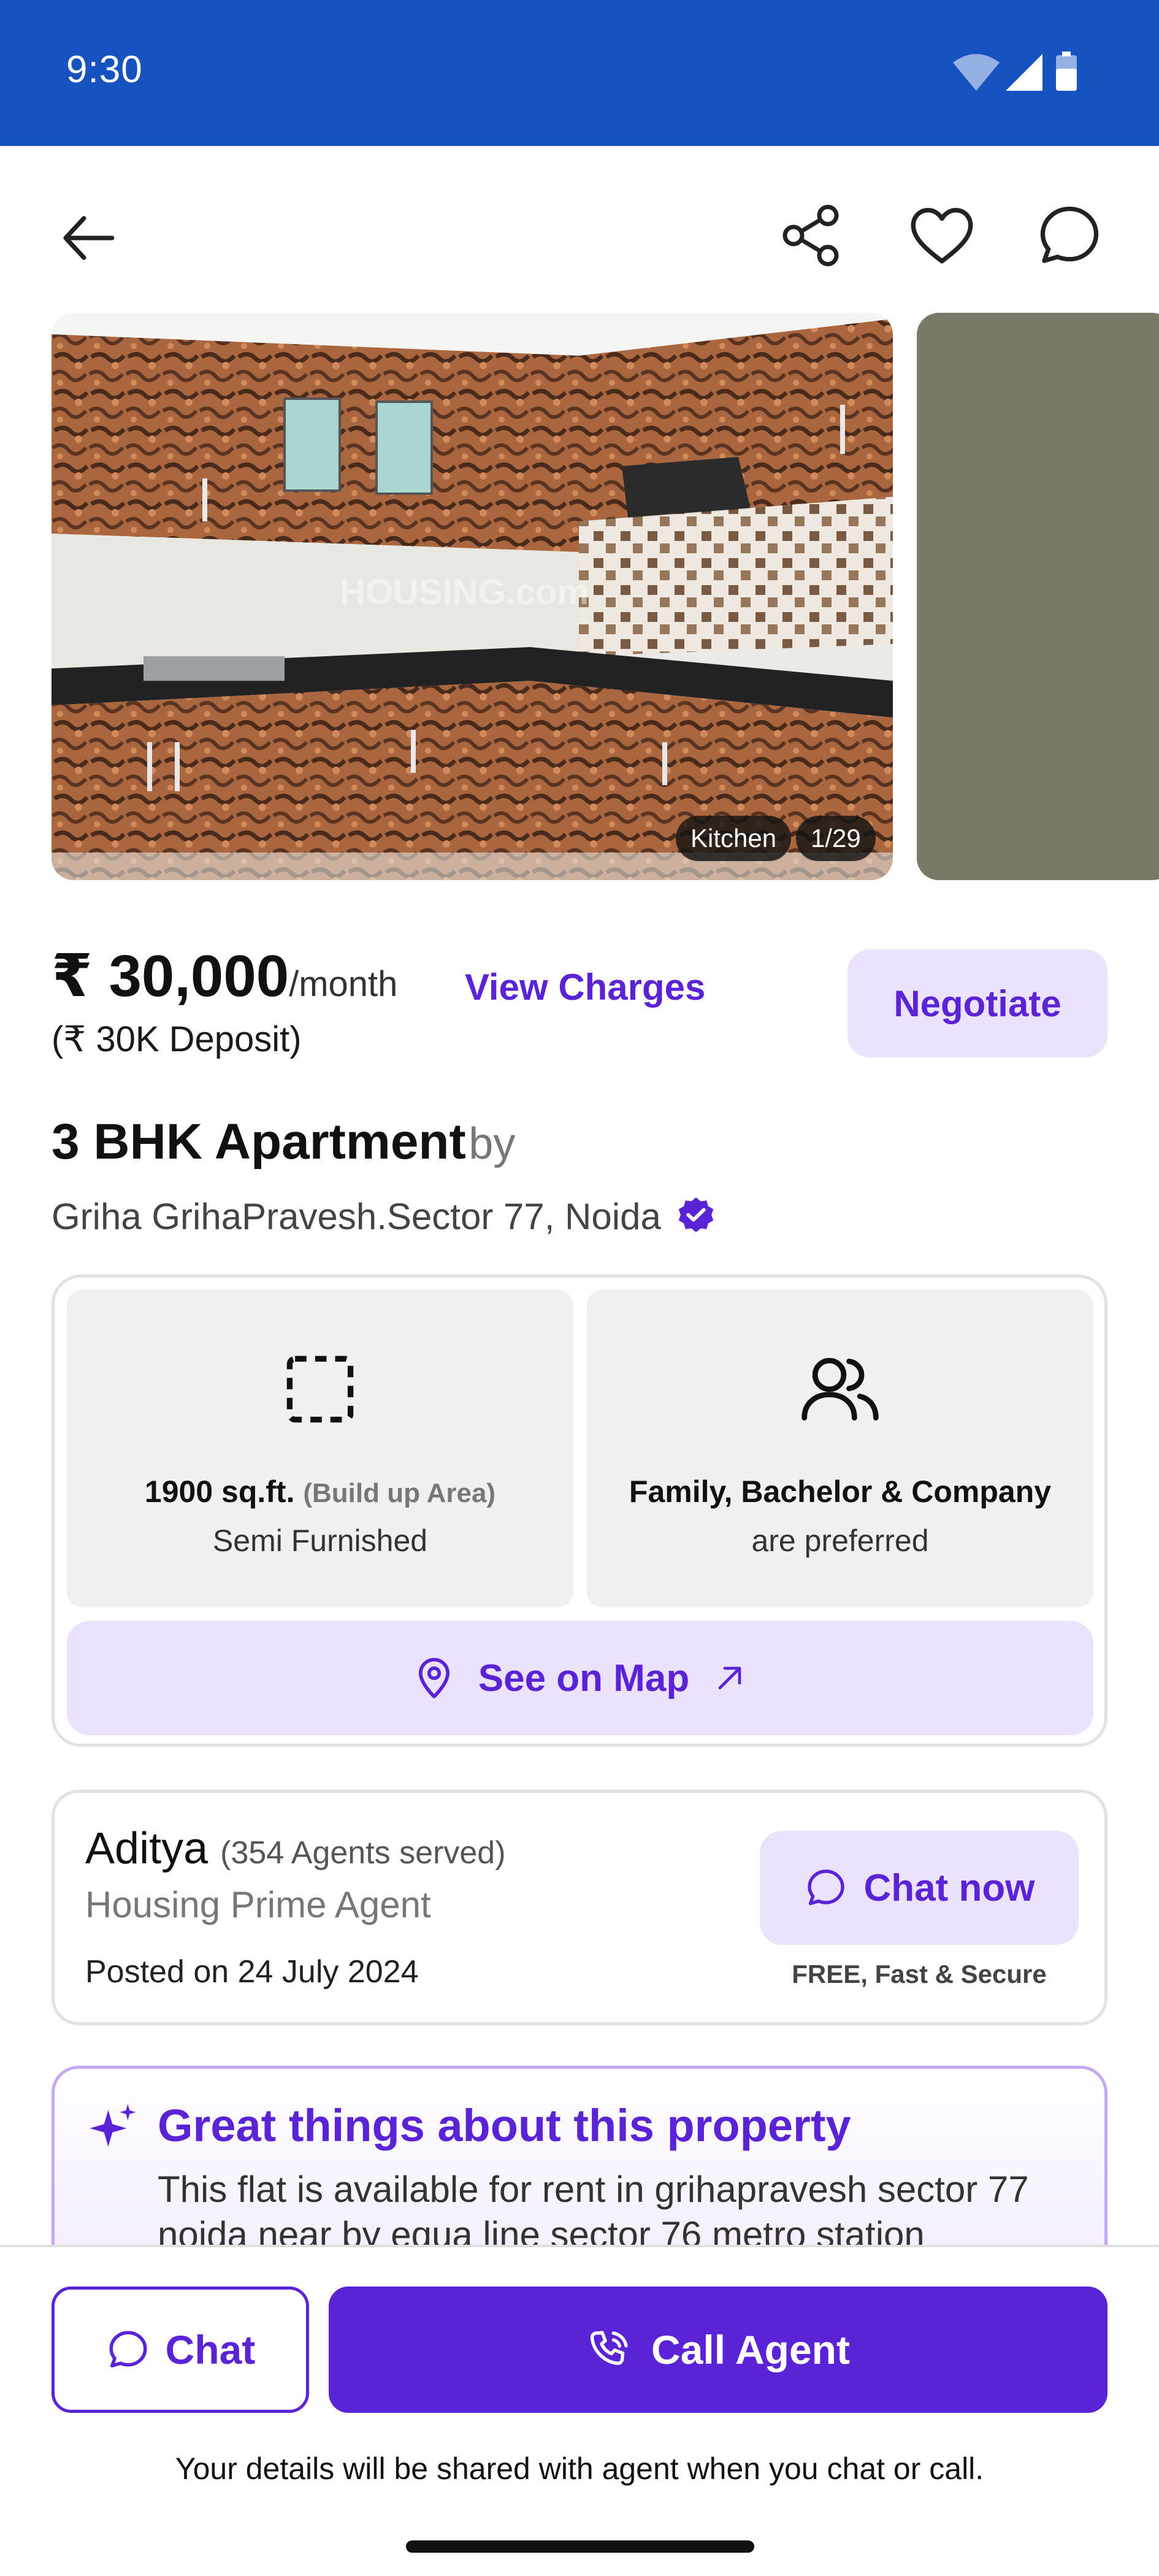 The width and height of the screenshot is (1159, 2576). What do you see at coordinates (920, 1974) in the screenshot?
I see `chat-free-note: FREE, Fast & Secure` at bounding box center [920, 1974].